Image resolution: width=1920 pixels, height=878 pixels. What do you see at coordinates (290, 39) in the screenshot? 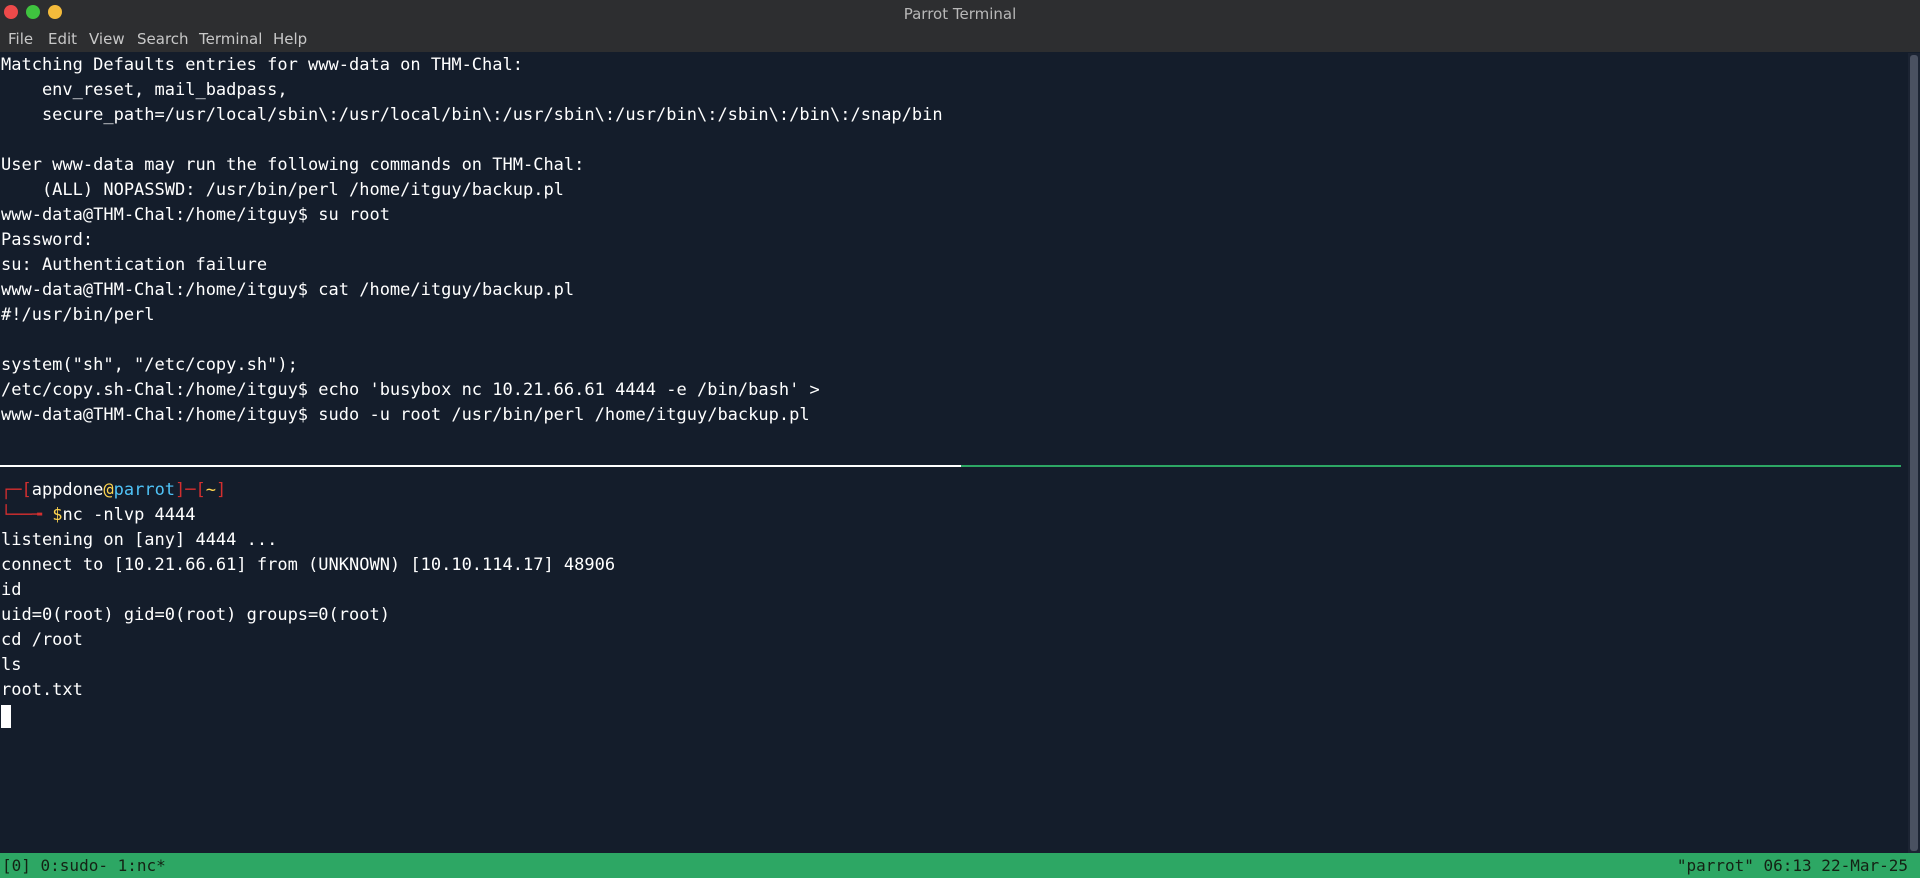
I see `menu-help: Help` at bounding box center [290, 39].